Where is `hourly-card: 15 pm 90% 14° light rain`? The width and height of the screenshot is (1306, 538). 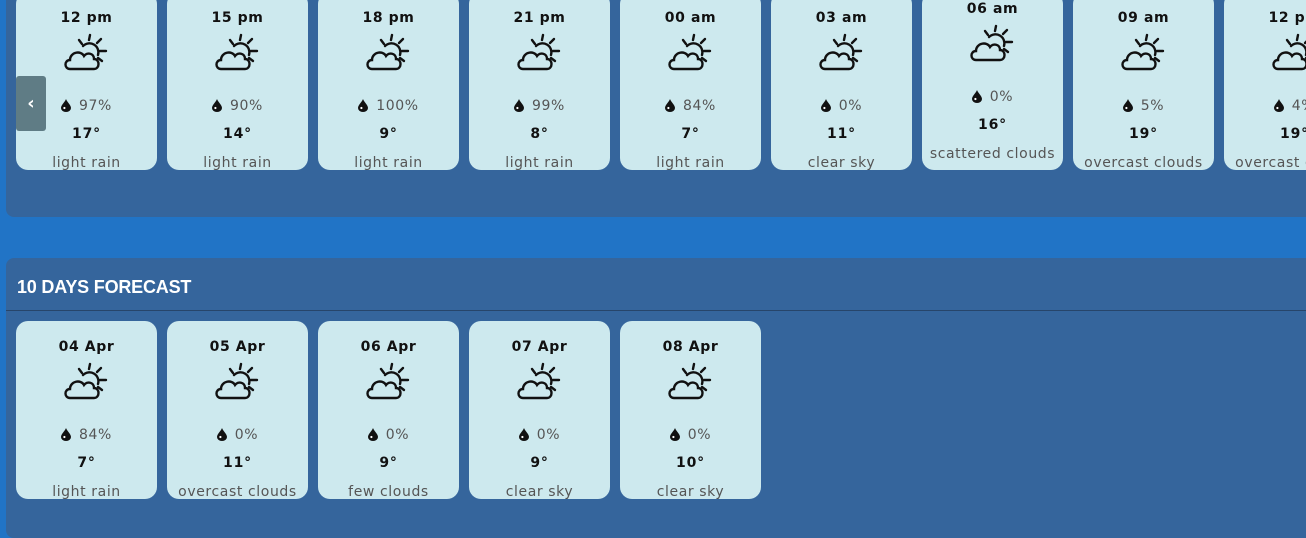
hourly-card: 15 pm 90% 14° light rain is located at coordinates (237, 85).